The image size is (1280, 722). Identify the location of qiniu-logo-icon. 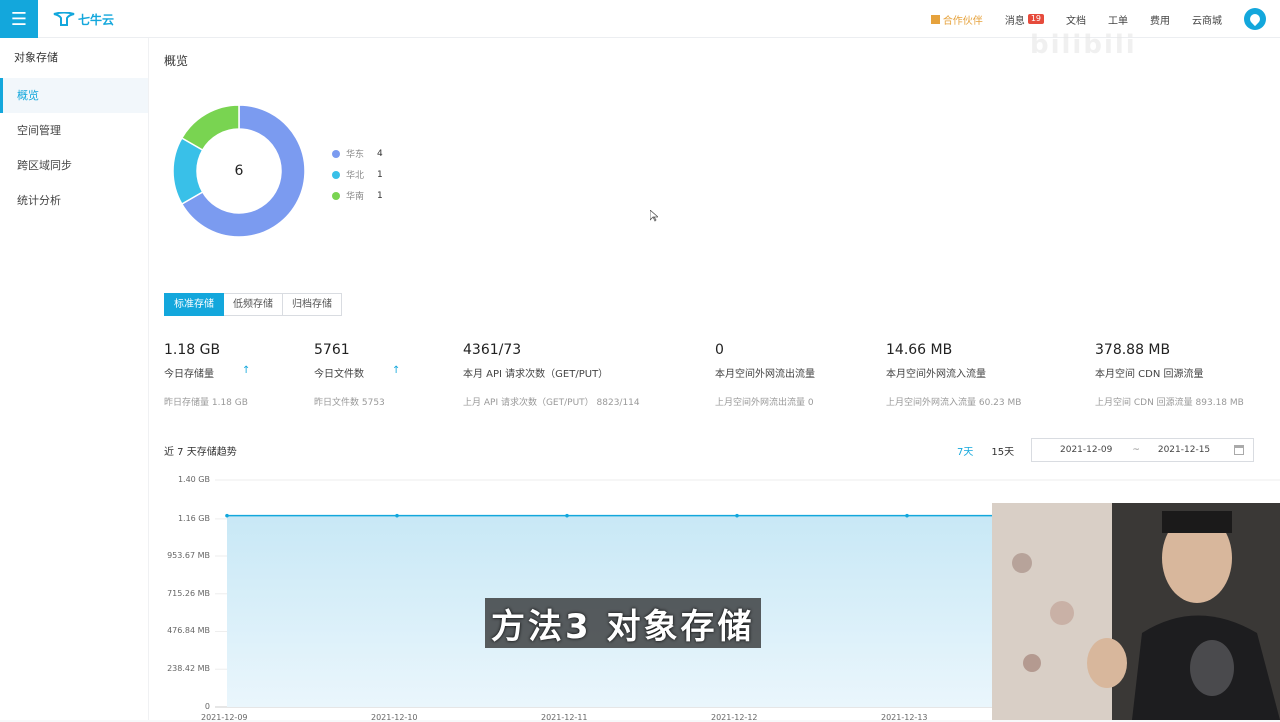
(64, 19).